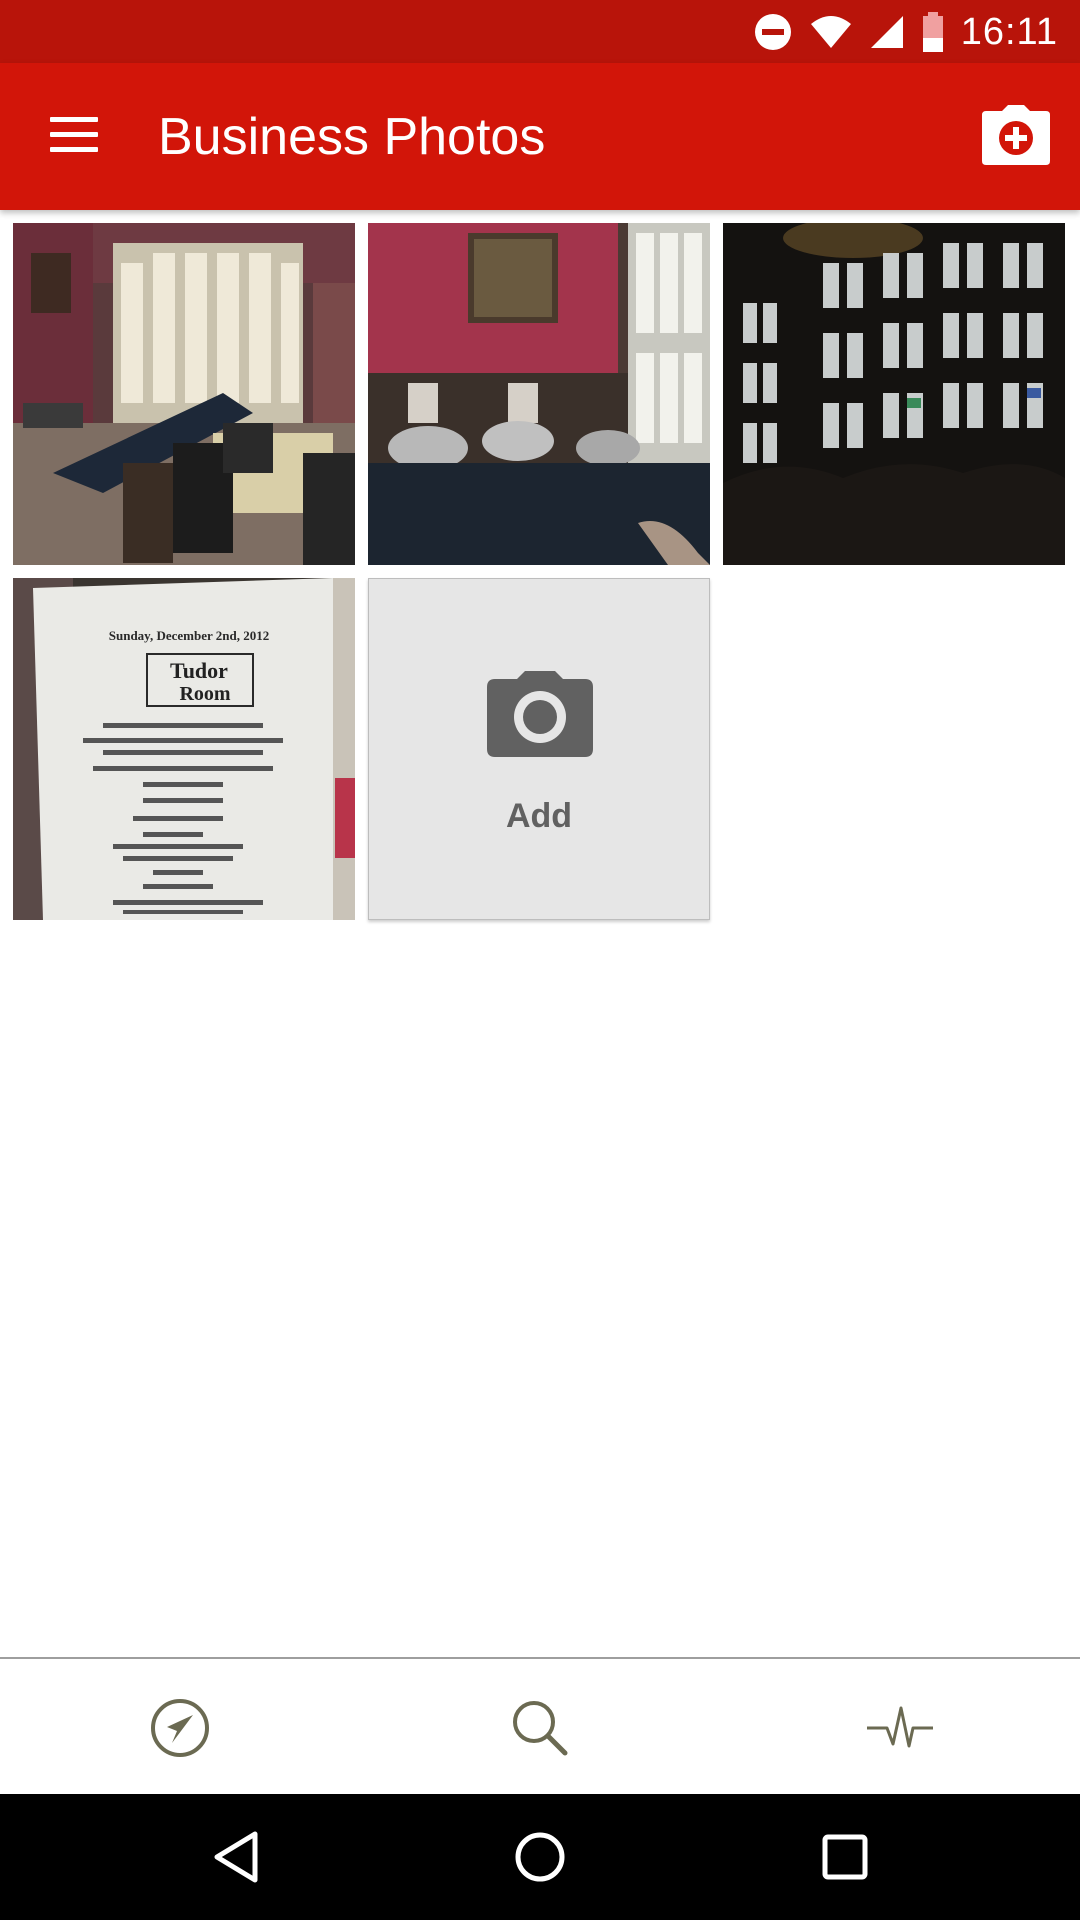 The image size is (1080, 1920). Describe the element at coordinates (539, 816) in the screenshot. I see `add-label: Add` at that location.